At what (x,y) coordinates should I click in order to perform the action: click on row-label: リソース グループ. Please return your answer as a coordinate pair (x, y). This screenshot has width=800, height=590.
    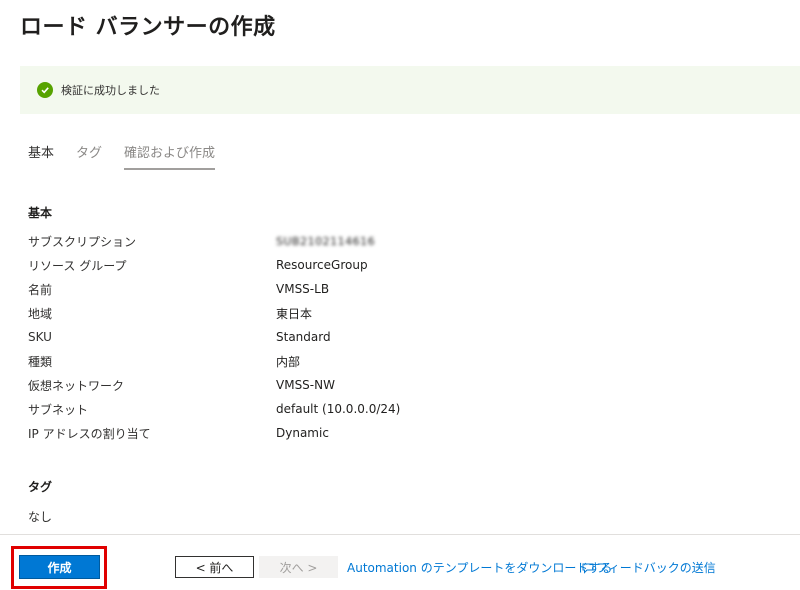
    Looking at the image, I should click on (77, 265).